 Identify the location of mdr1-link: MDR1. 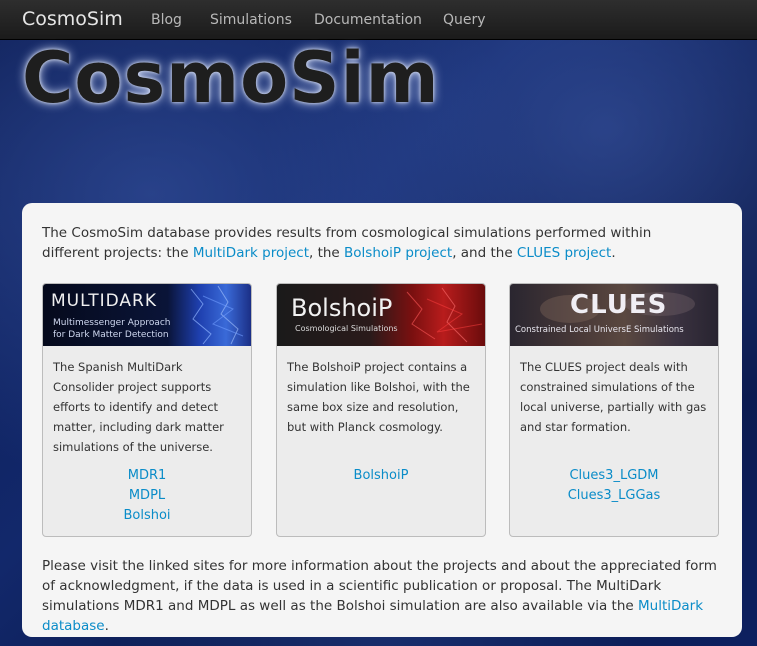
(147, 476).